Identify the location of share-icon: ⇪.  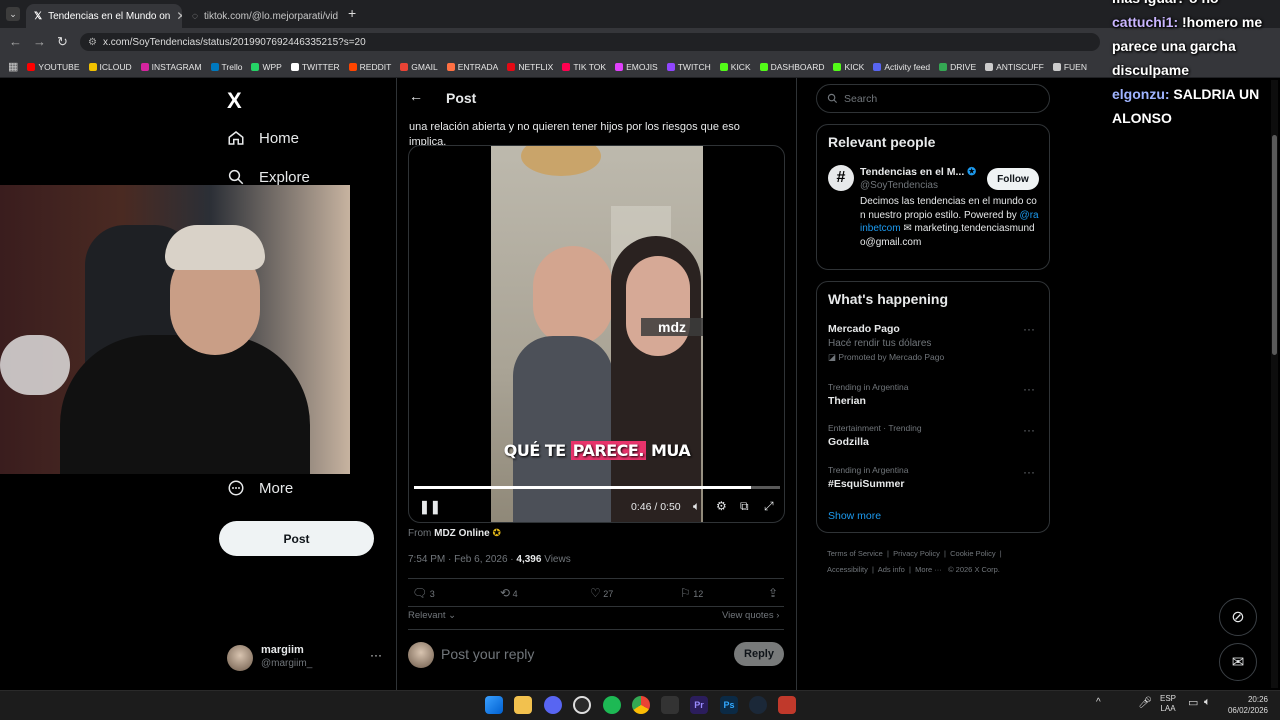
(773, 593).